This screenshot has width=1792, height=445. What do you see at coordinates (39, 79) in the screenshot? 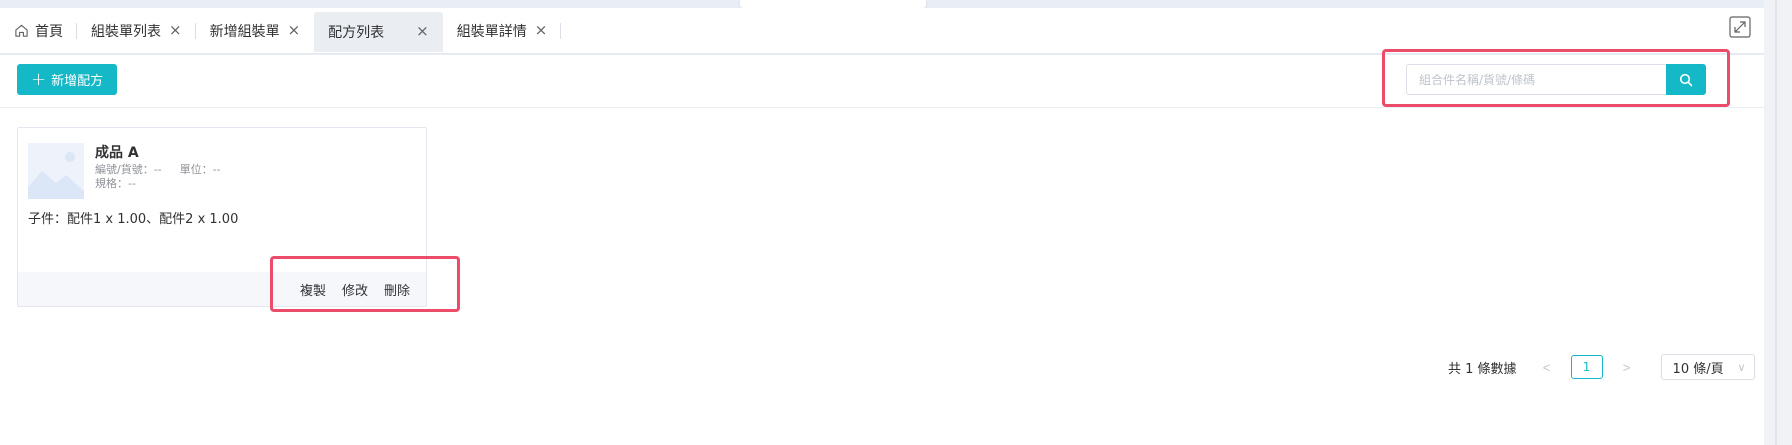
I see `plus-icon: +` at bounding box center [39, 79].